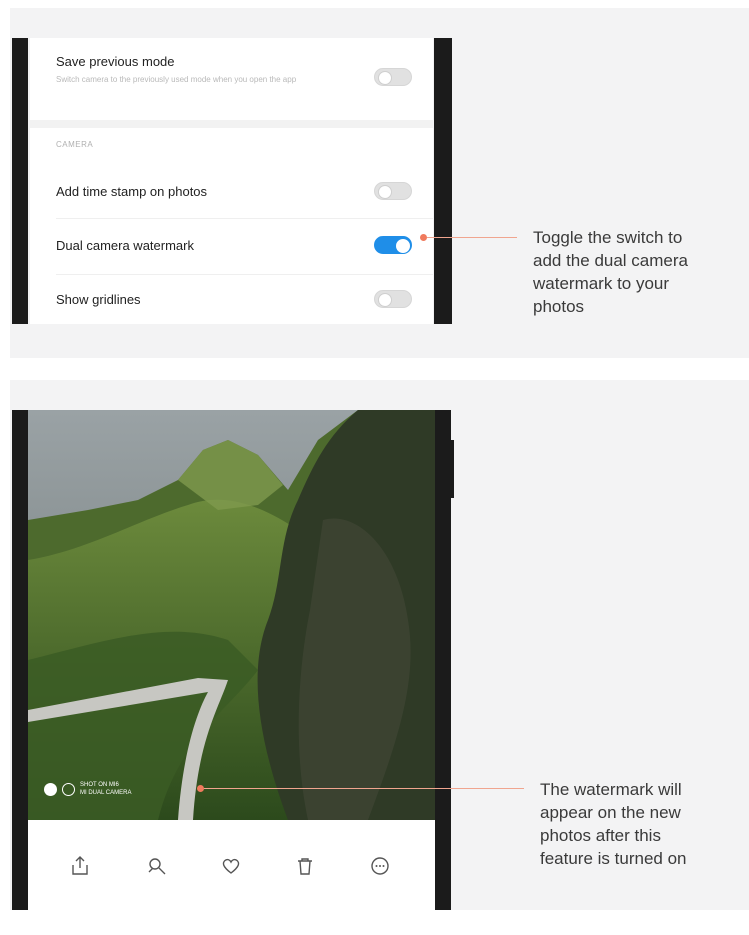 This screenshot has width=749, height=935. What do you see at coordinates (601, 283) in the screenshot?
I see `callout-line-3: watermark to your` at bounding box center [601, 283].